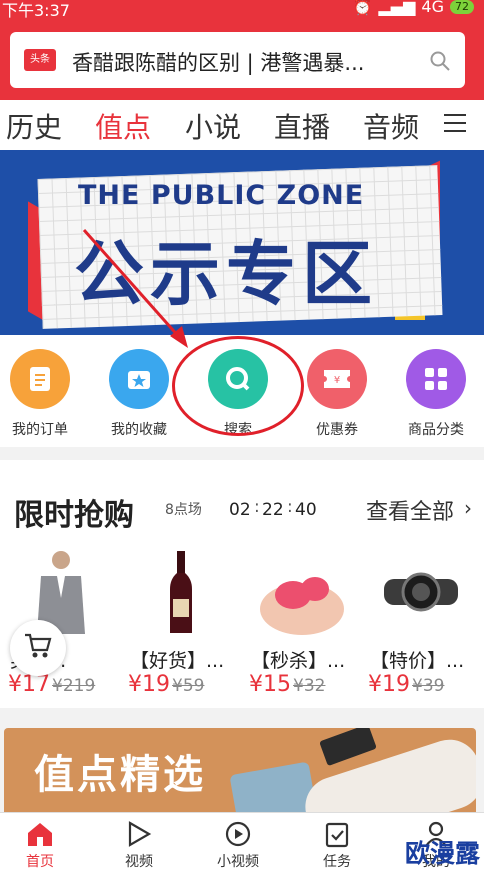 The width and height of the screenshot is (484, 874). Describe the element at coordinates (306, 510) in the screenshot. I see `countdown-seconds: 40` at that location.